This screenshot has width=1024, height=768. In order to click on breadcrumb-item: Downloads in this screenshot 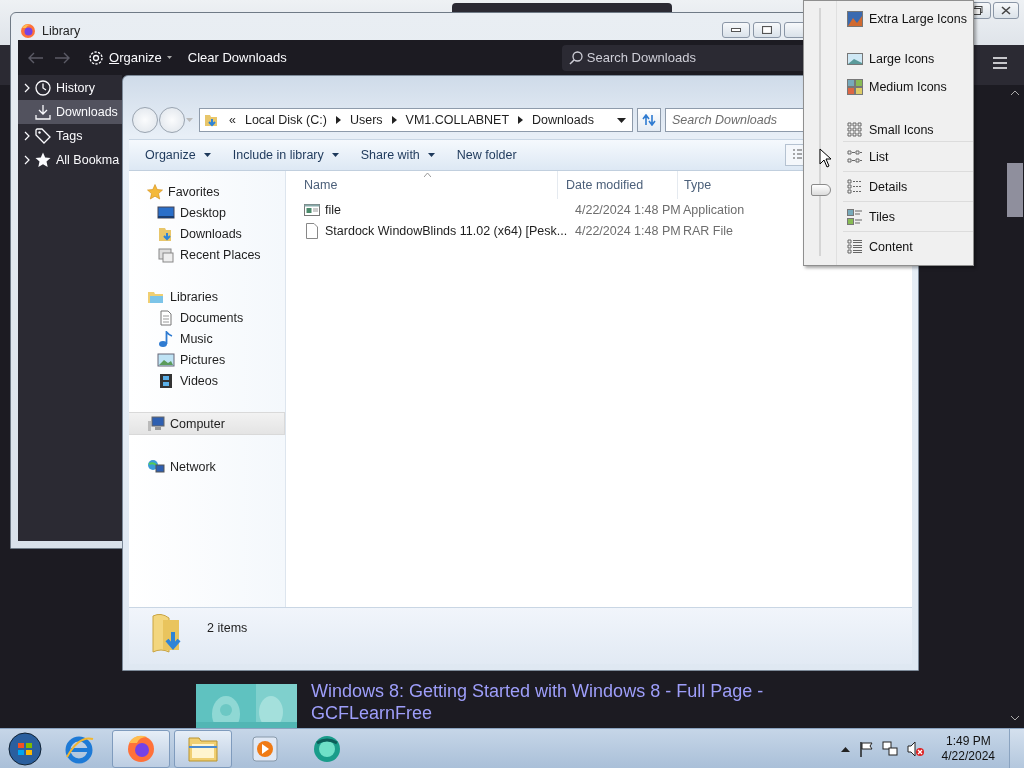, I will do `click(563, 120)`.